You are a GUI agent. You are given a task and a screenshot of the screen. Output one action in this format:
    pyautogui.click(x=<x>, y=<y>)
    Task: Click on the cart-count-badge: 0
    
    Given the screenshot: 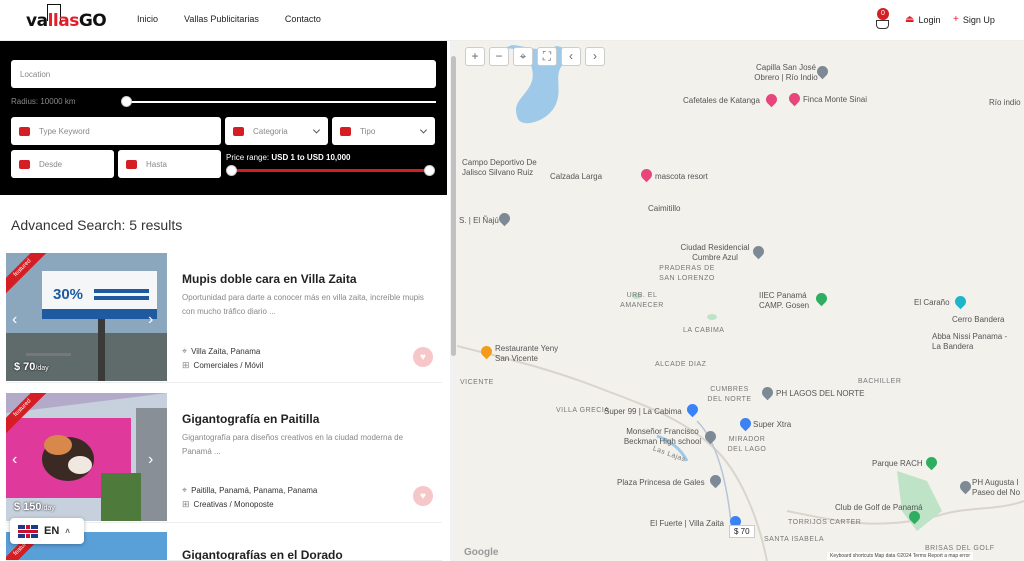 What is the action you would take?
    pyautogui.click(x=883, y=14)
    